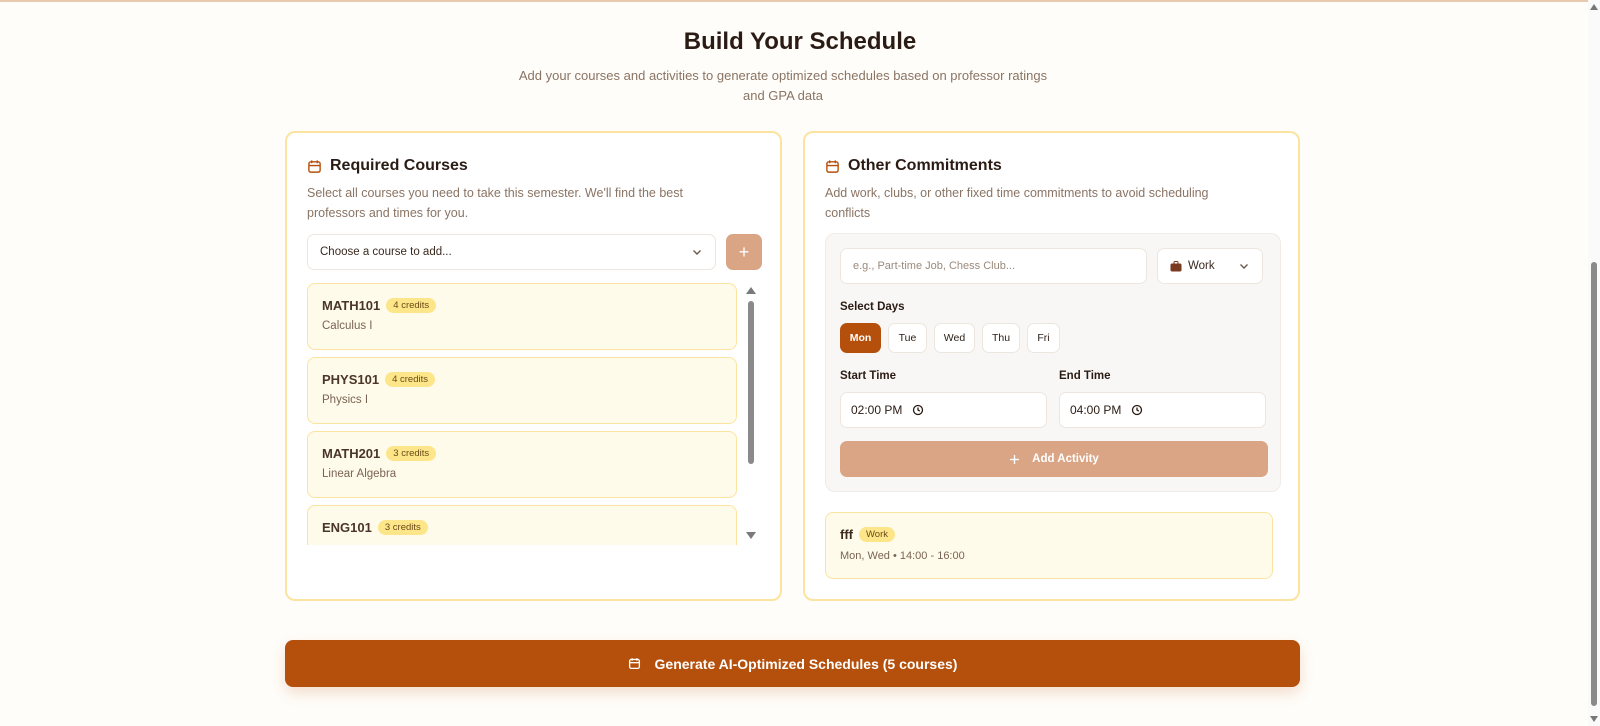 This screenshot has height=726, width=1600. What do you see at coordinates (907, 338) in the screenshot?
I see `day-button-tue: Tue` at bounding box center [907, 338].